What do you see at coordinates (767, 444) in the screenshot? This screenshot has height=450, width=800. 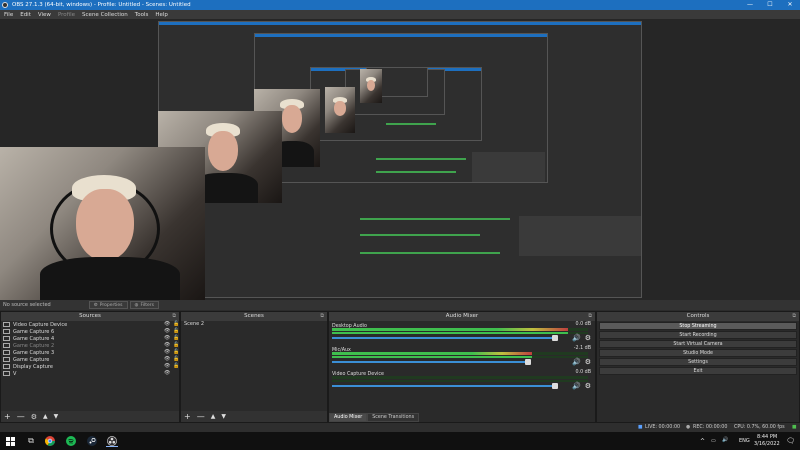 I see `clock-date: 3/16/2022` at bounding box center [767, 444].